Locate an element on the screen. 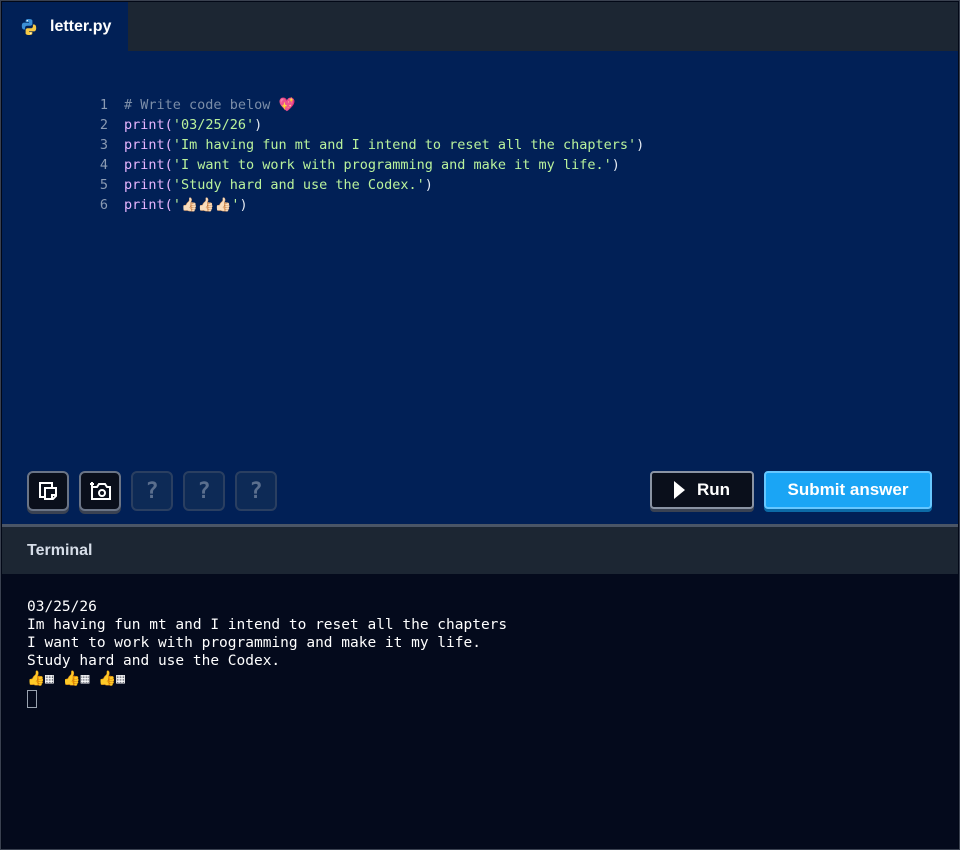 Image resolution: width=960 pixels, height=850 pixels. tab-filename: letter.py is located at coordinates (81, 26).